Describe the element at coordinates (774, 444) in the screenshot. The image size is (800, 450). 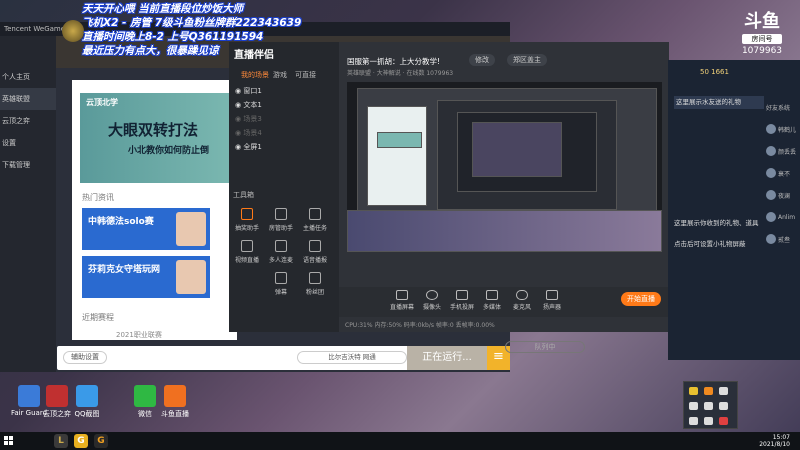
I see `clock-date: 2021/8/10` at that location.